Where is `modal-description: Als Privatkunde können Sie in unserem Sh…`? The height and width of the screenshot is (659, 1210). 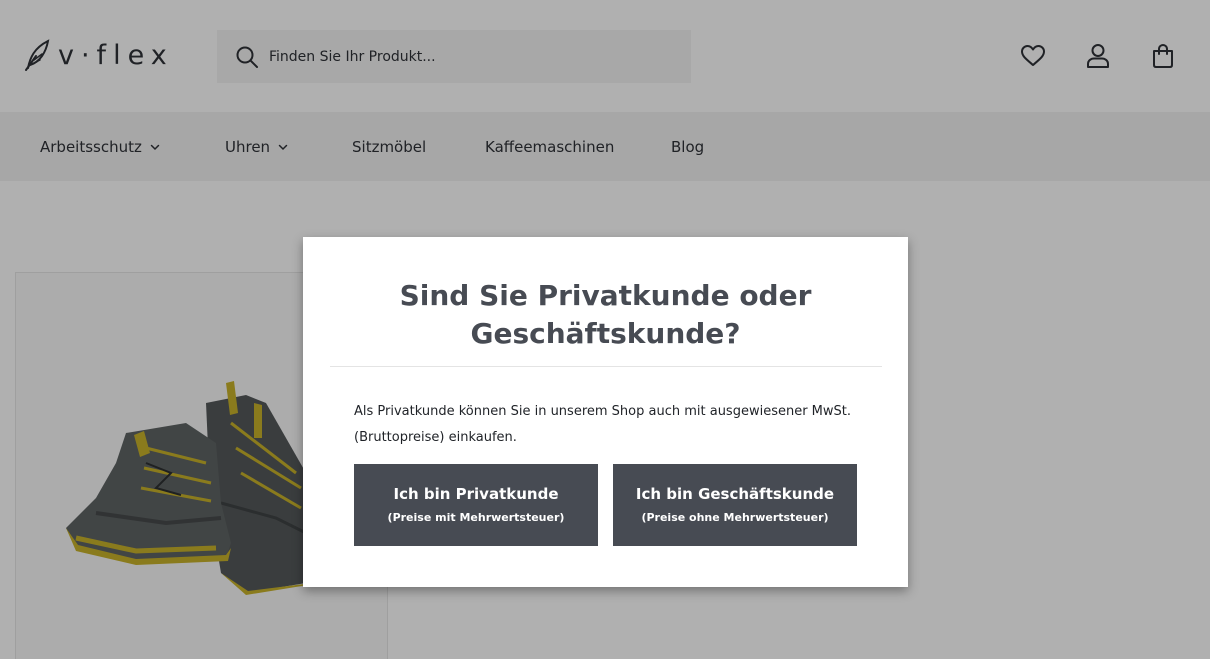
modal-description: Als Privatkunde können Sie in unserem Sh… is located at coordinates (603, 424).